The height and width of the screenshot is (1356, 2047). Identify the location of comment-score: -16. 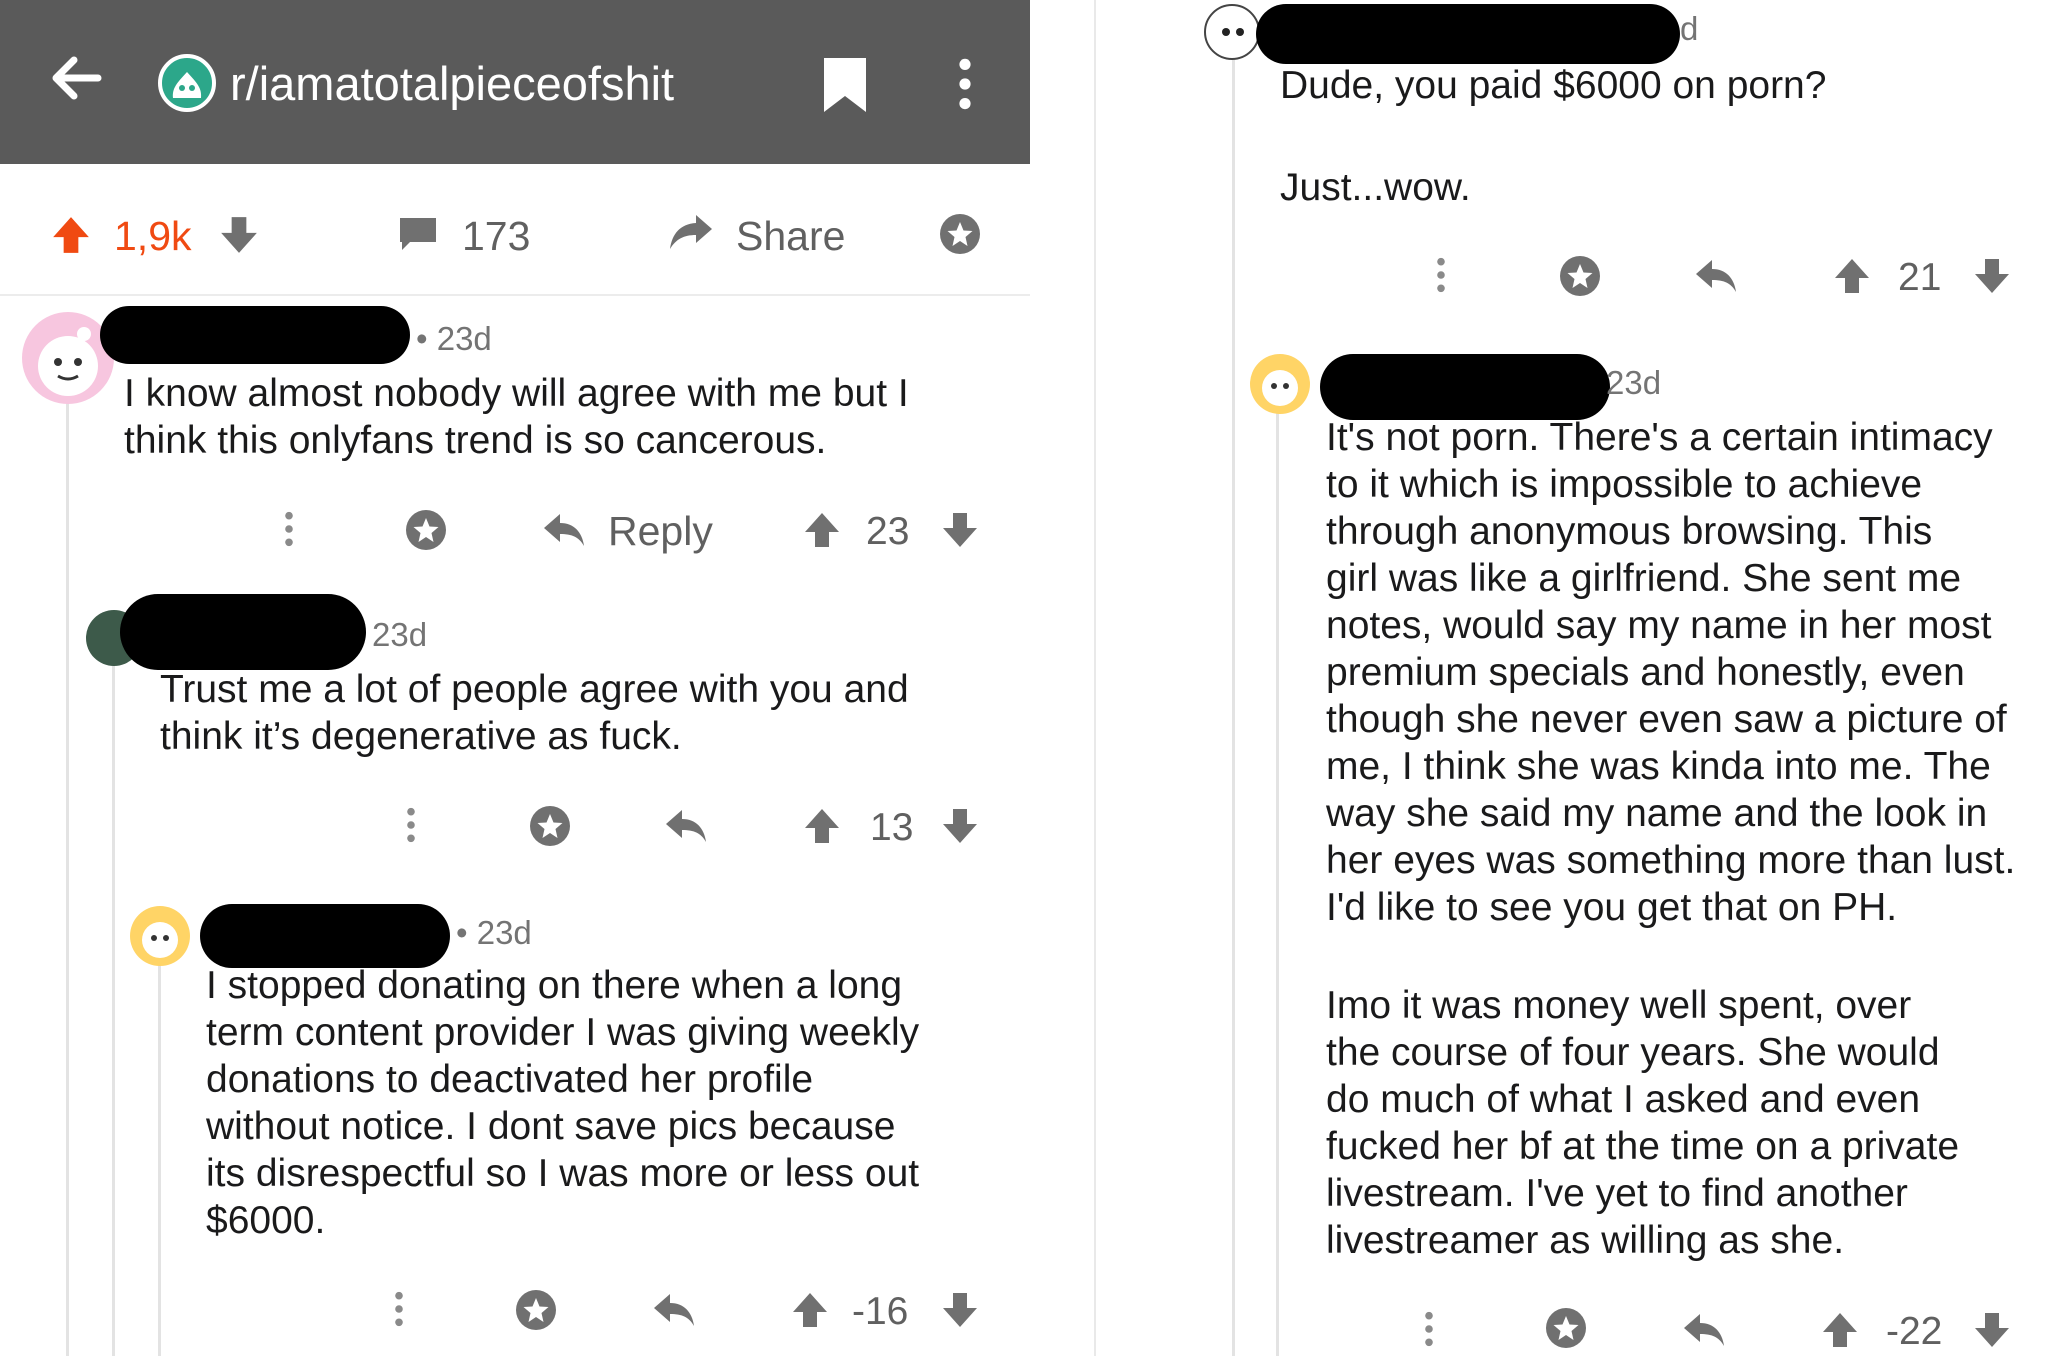
(880, 1311).